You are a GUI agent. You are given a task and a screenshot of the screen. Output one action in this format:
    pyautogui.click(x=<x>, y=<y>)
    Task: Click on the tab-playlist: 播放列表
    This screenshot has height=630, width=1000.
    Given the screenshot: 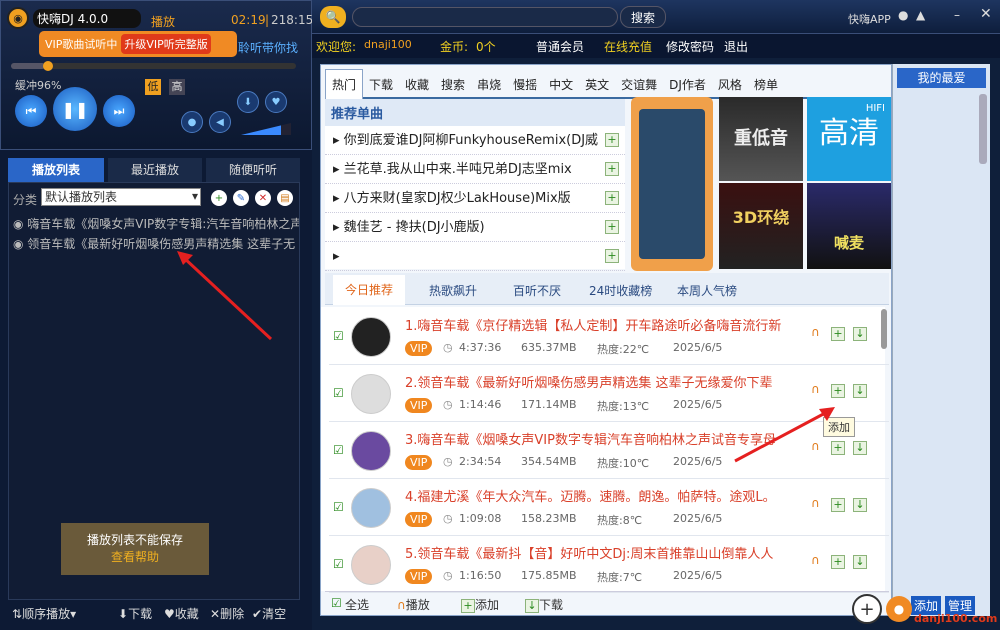 What is the action you would take?
    pyautogui.click(x=56, y=170)
    